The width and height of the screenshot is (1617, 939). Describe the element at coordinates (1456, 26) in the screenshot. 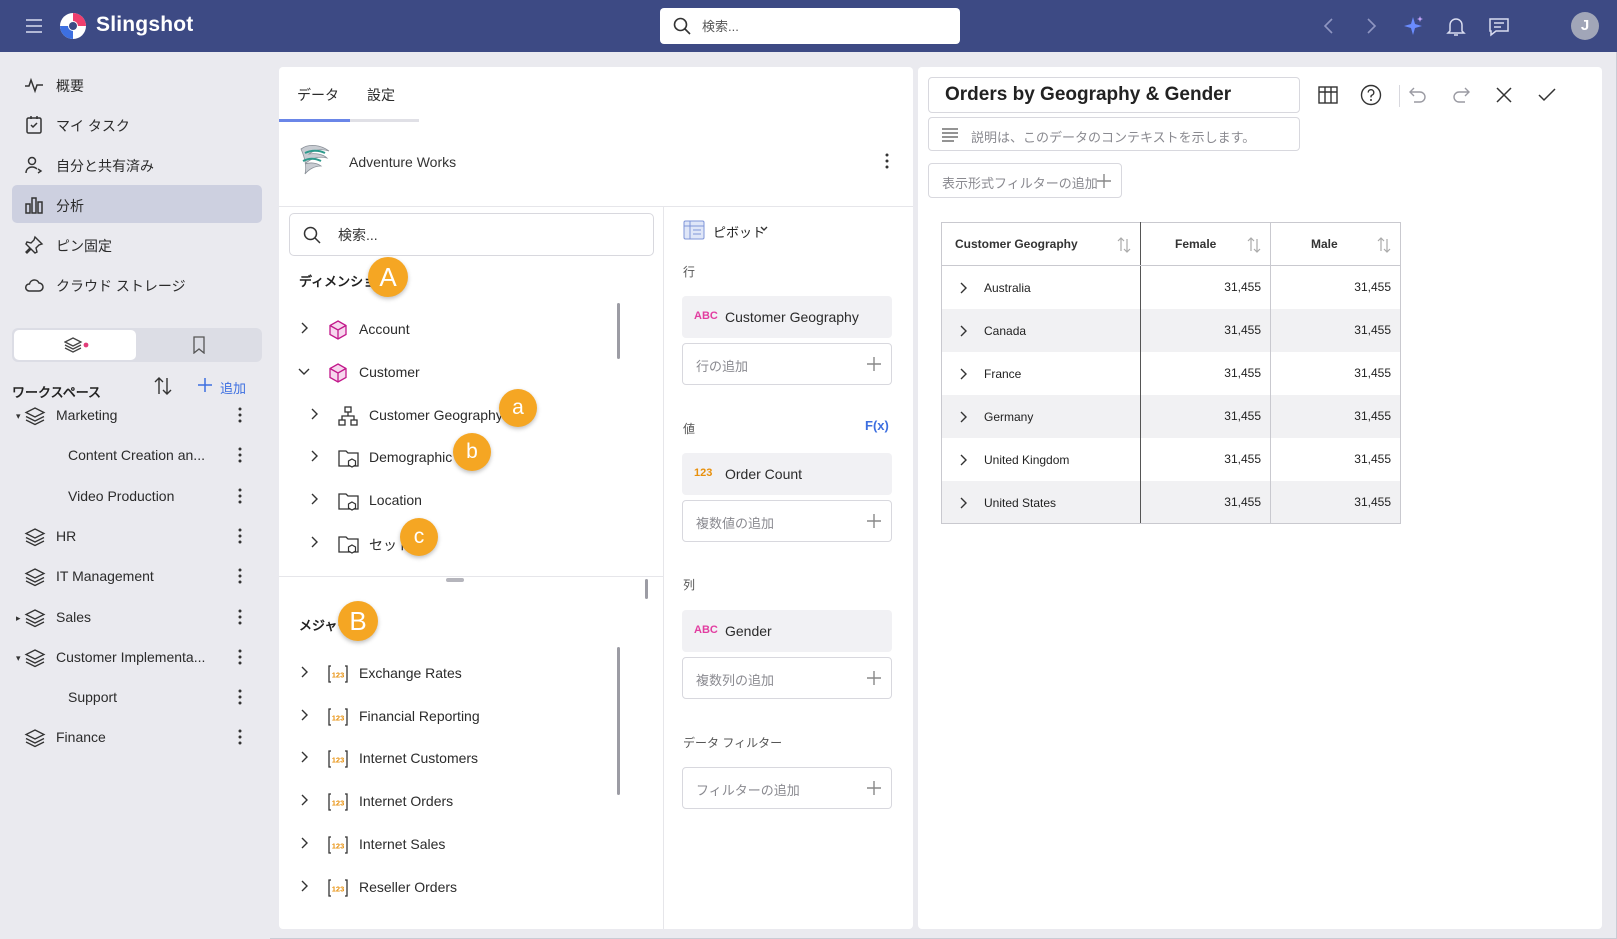

I see `notification-bell-icon` at that location.